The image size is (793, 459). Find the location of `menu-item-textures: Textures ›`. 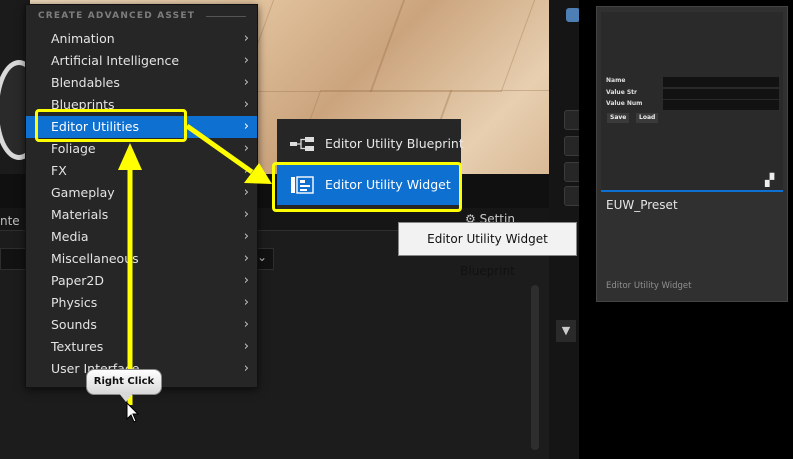

menu-item-textures: Textures › is located at coordinates (141, 347).